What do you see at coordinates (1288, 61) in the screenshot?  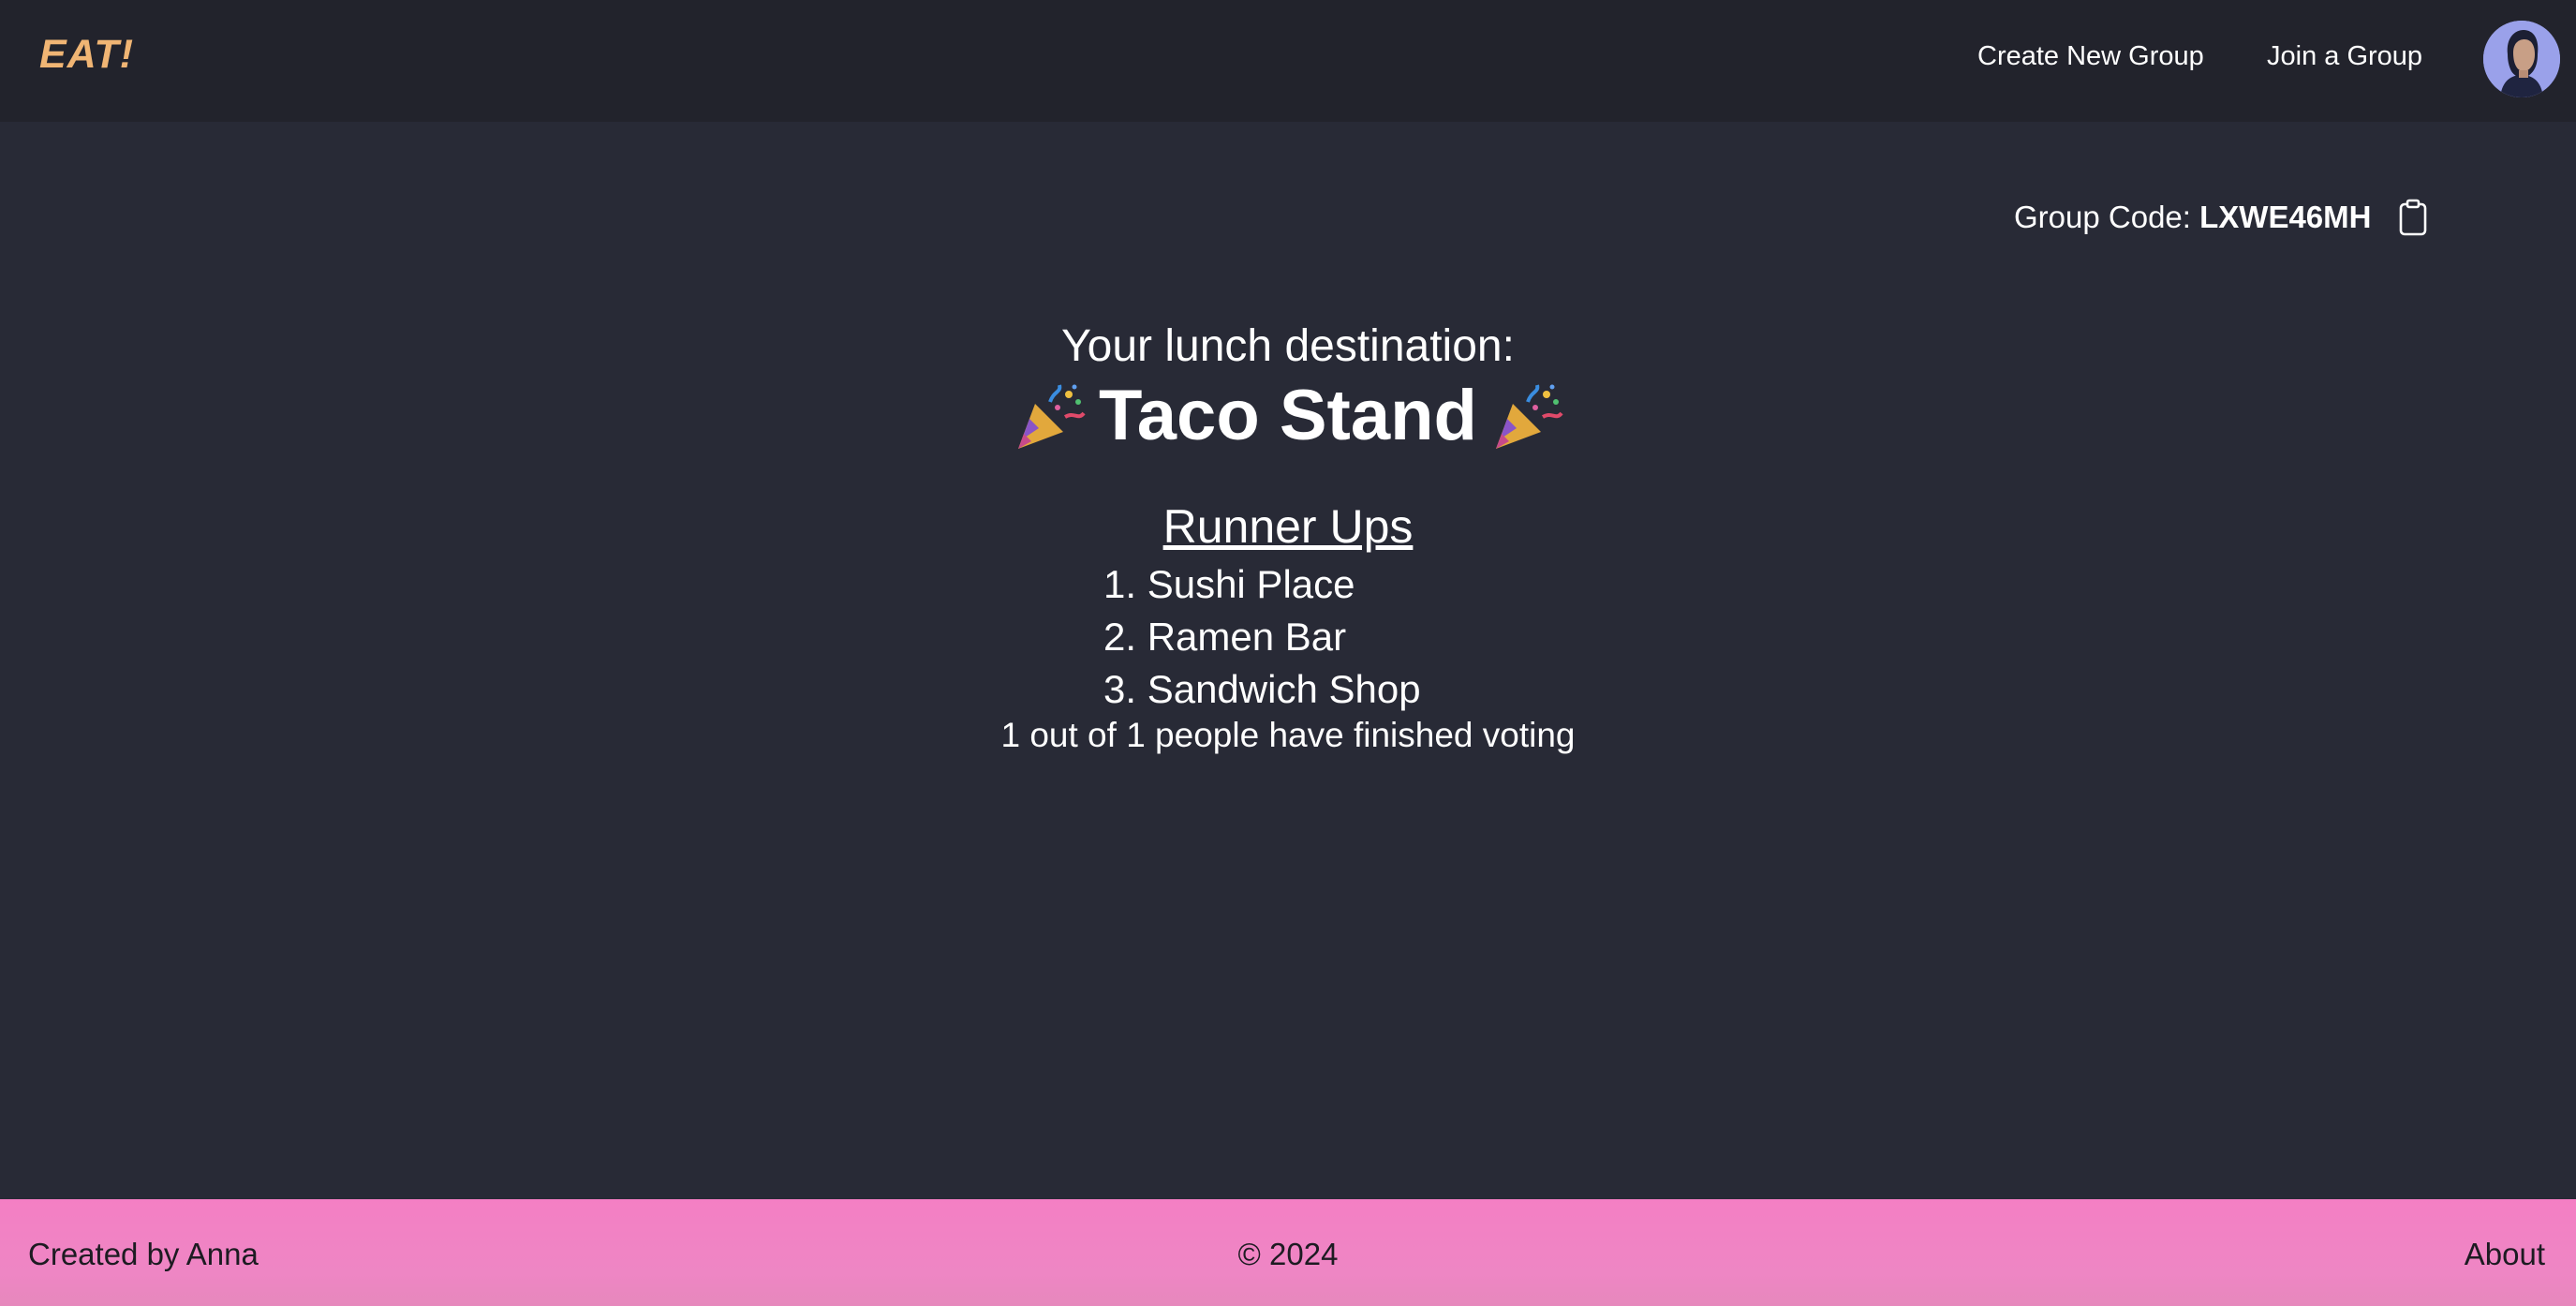 I see `navbar: EAT! Create New Group Join a Group` at bounding box center [1288, 61].